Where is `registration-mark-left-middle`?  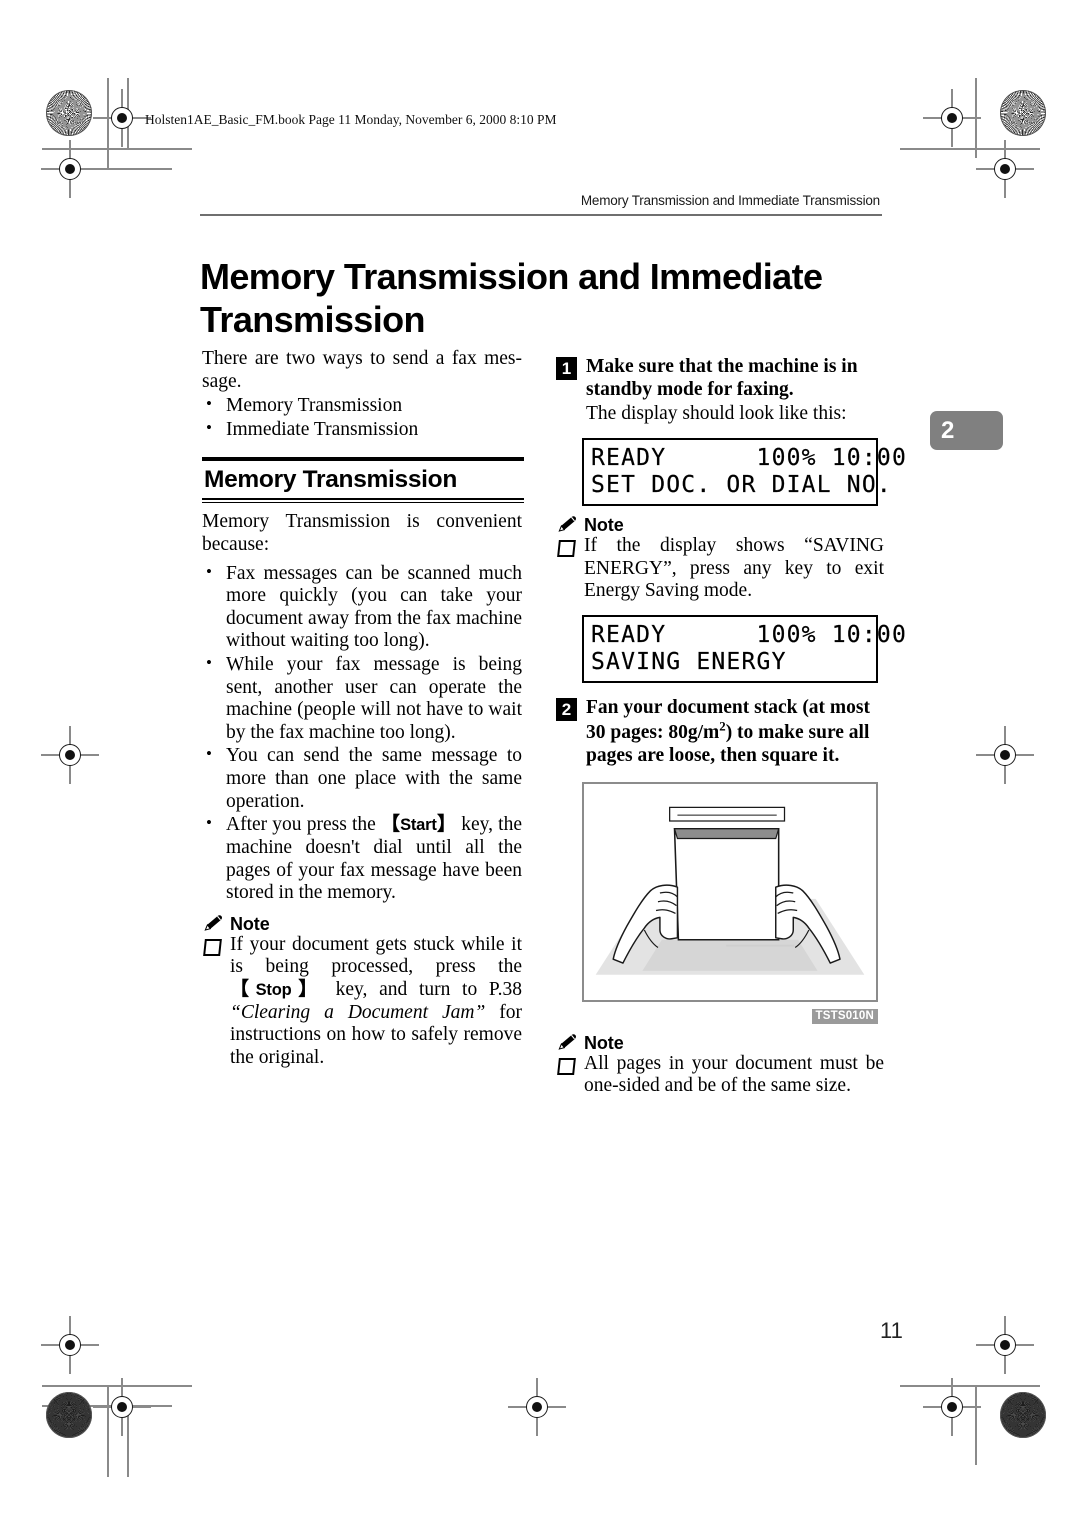 registration-mark-left-middle is located at coordinates (70, 755).